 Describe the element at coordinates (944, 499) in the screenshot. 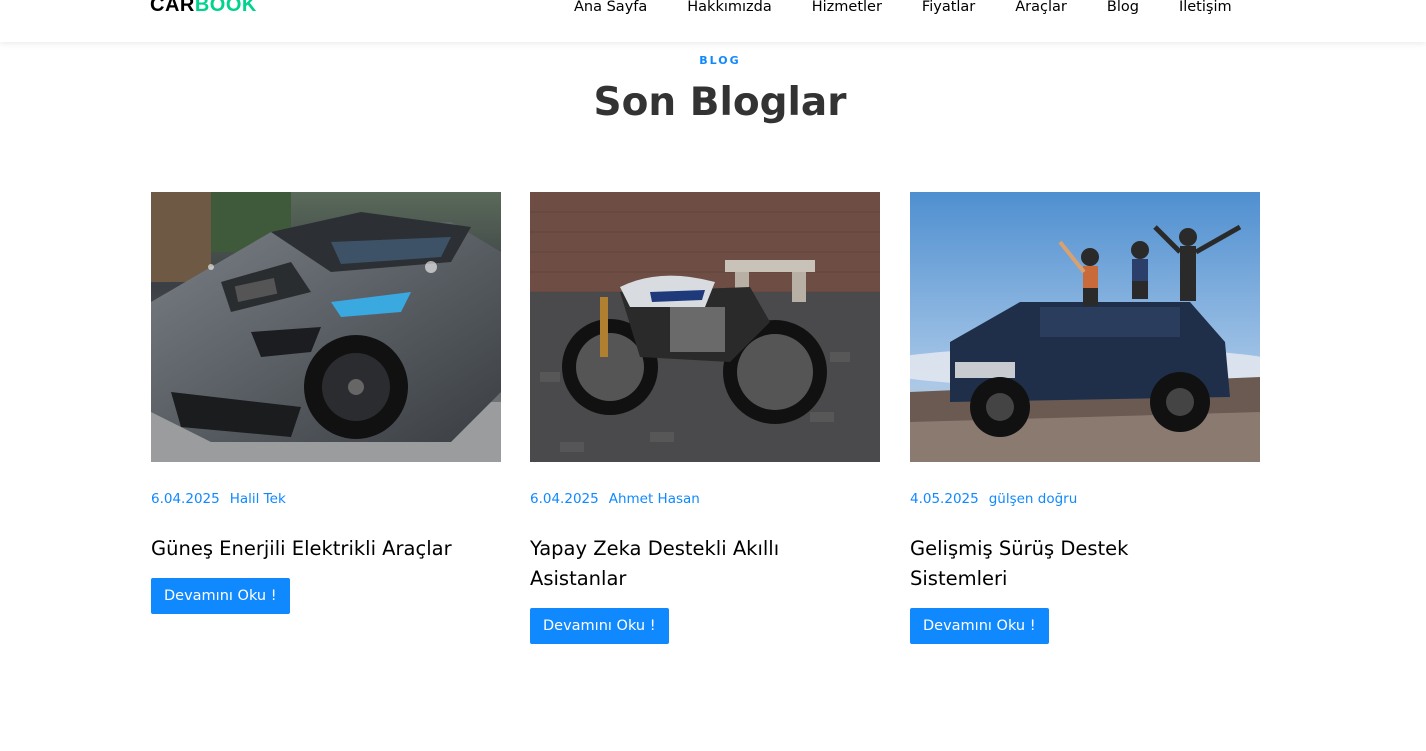

I see `blog-date: 4.05.2025` at that location.